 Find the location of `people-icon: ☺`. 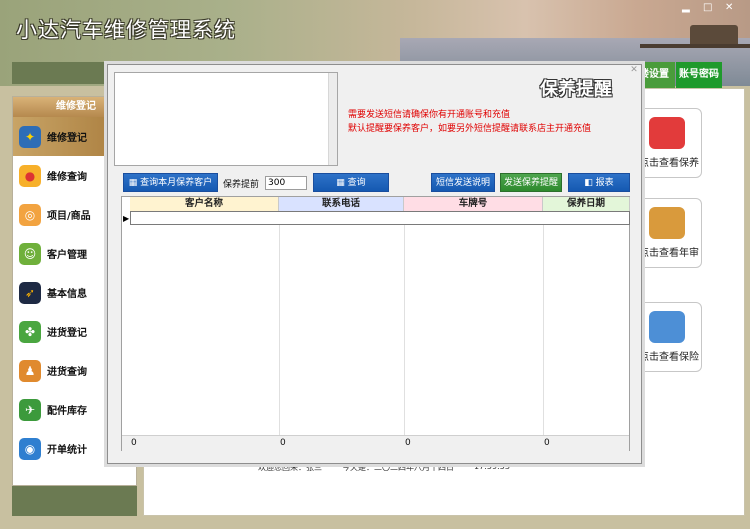

people-icon: ☺ is located at coordinates (30, 253).